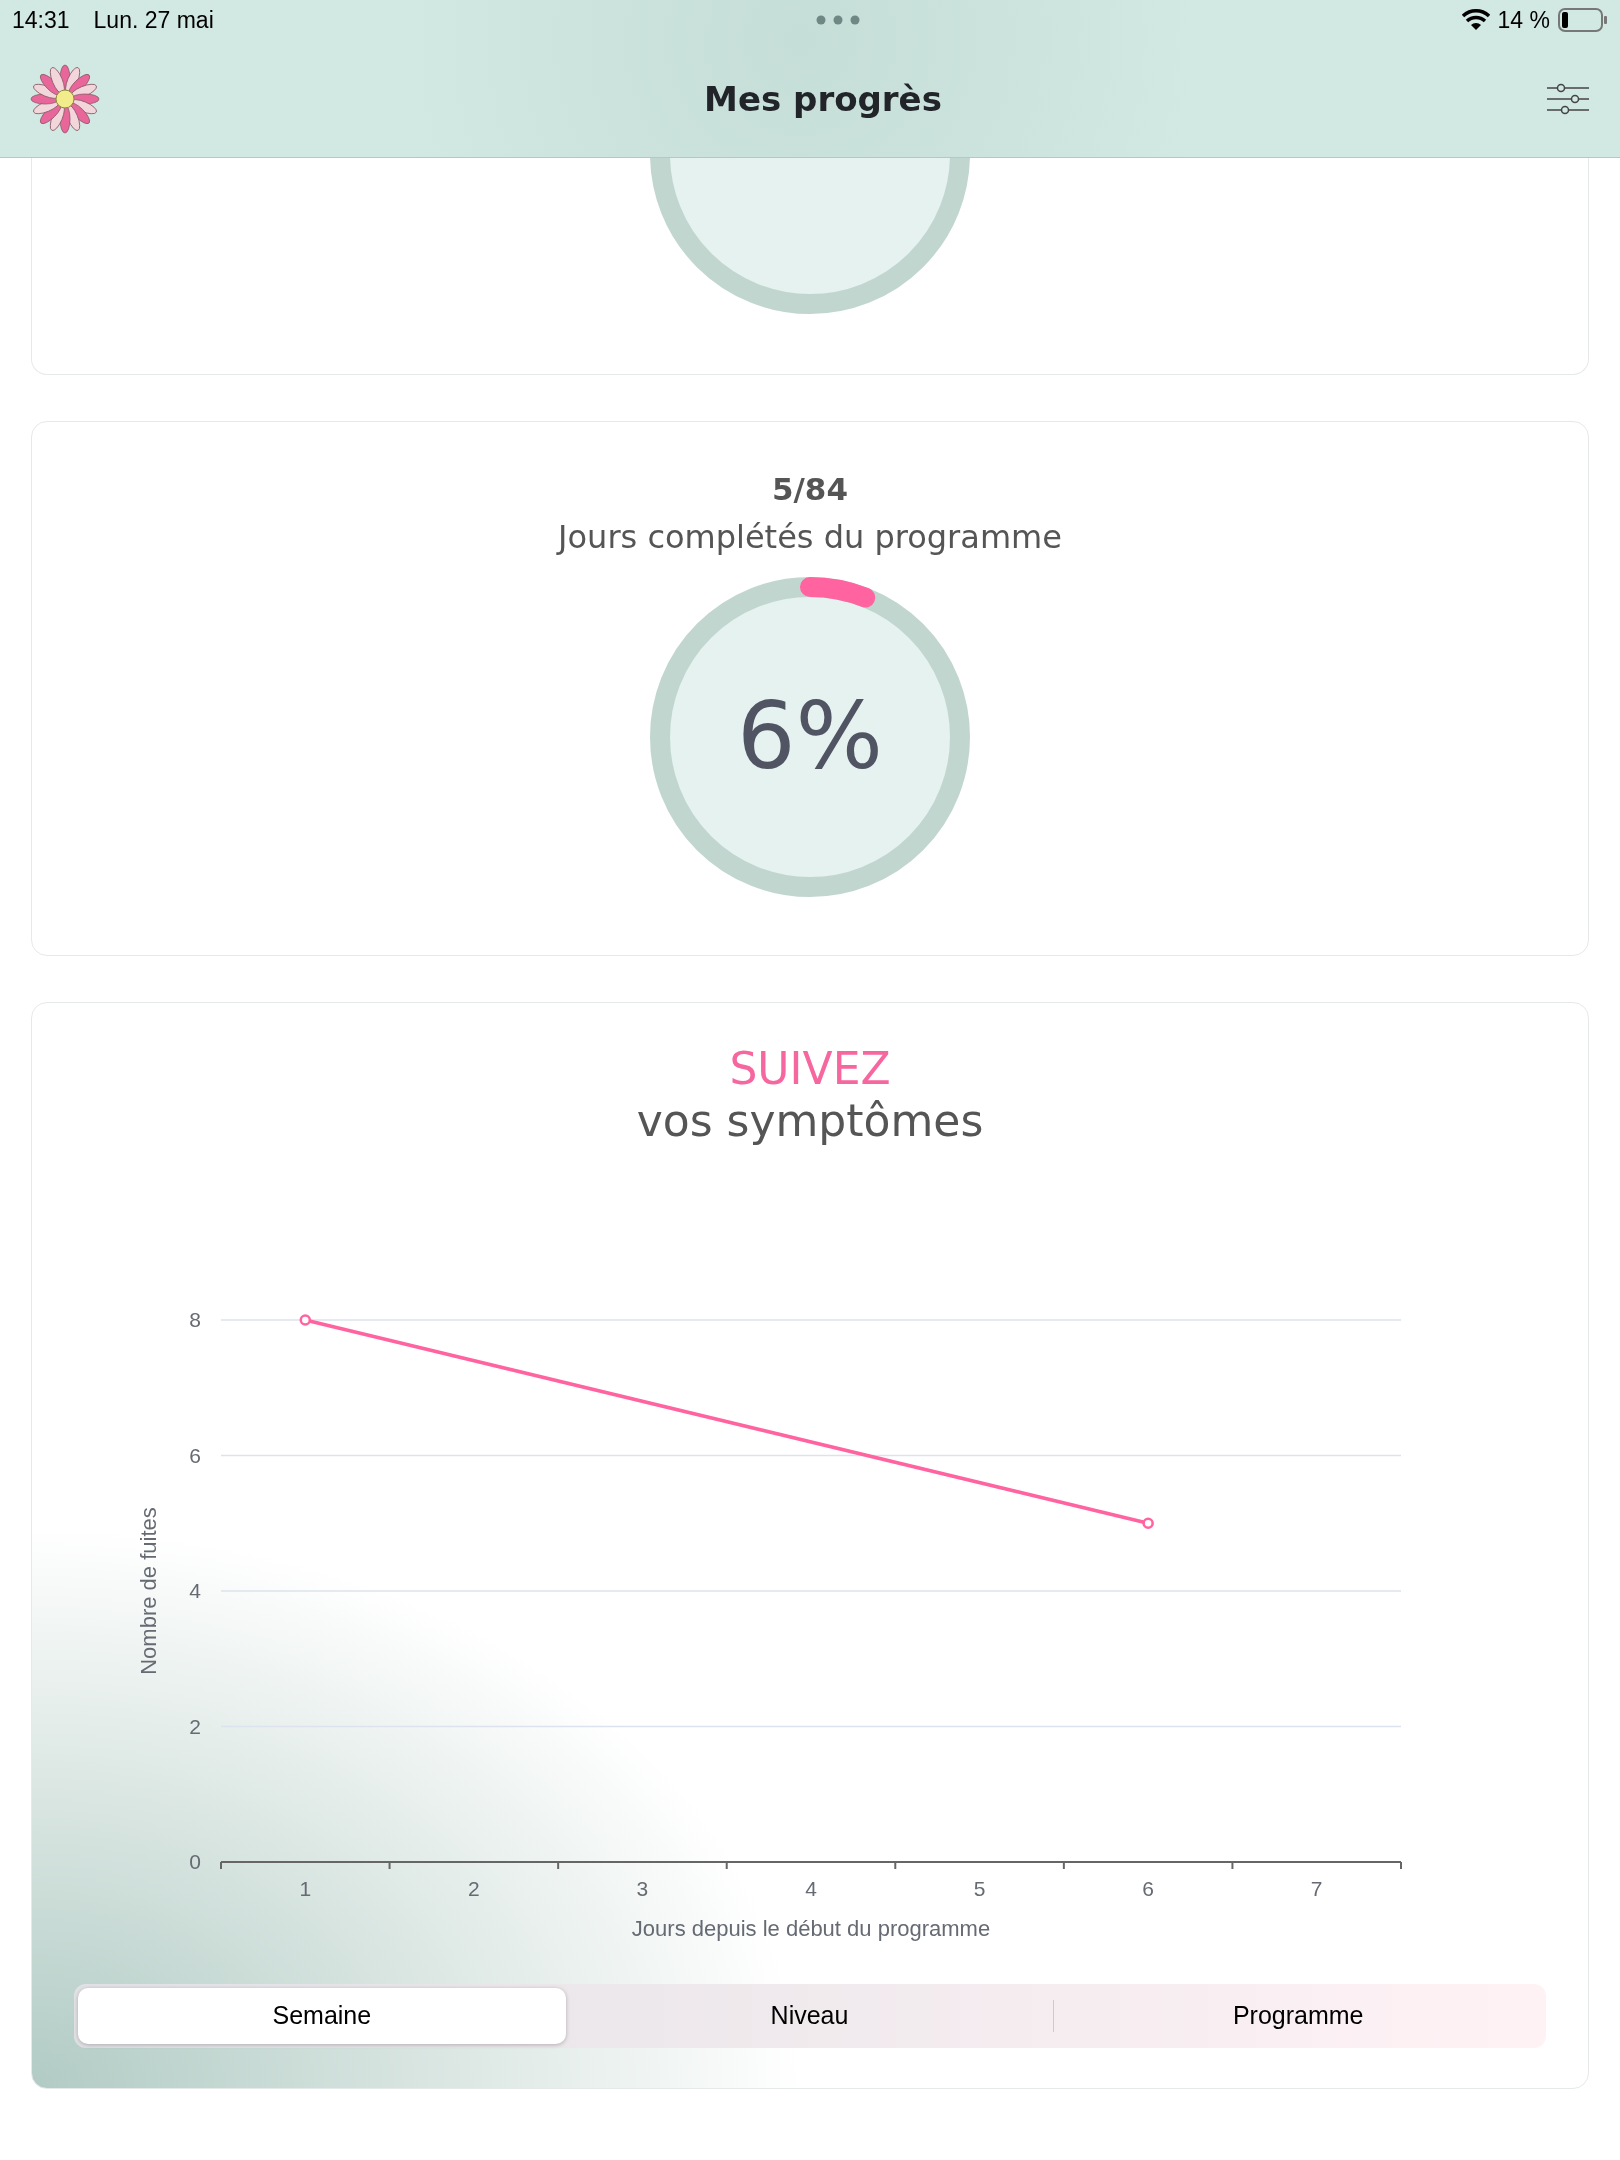  I want to click on segment-tab: Semaine, so click(322, 2016).